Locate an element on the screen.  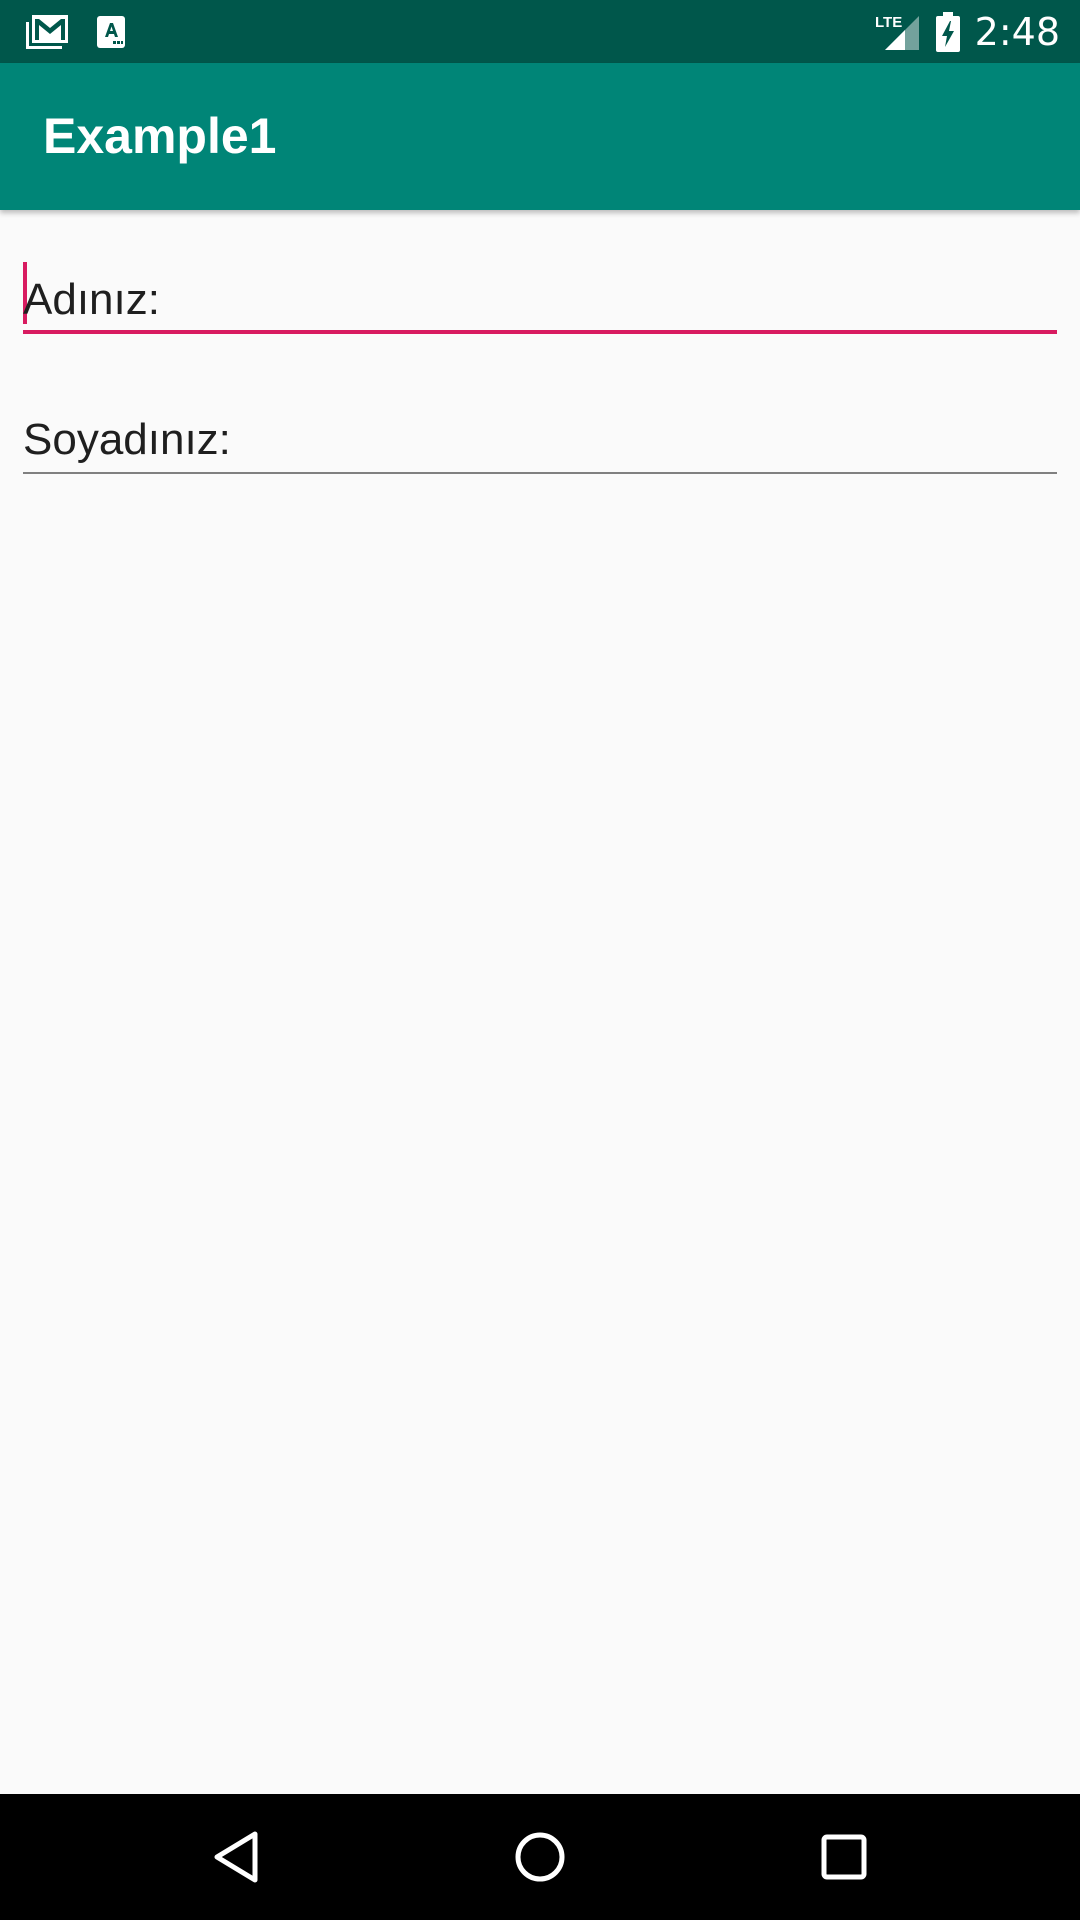
status-bar: LTE 2:48 is located at coordinates (540, 31).